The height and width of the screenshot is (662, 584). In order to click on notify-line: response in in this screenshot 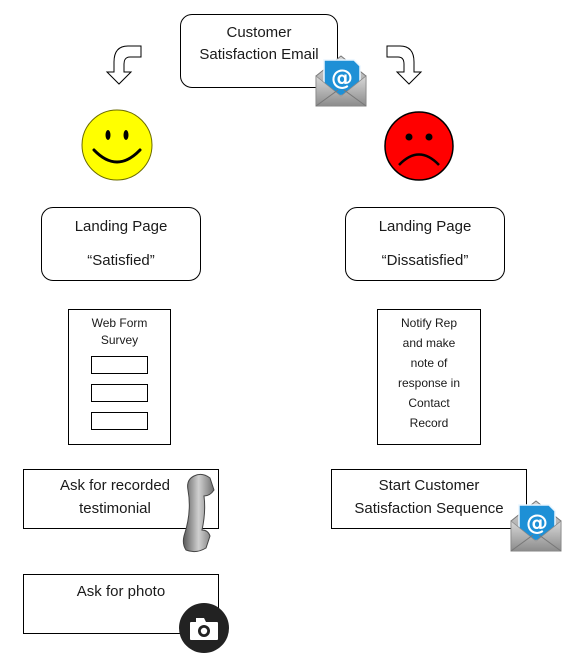, I will do `click(429, 383)`.